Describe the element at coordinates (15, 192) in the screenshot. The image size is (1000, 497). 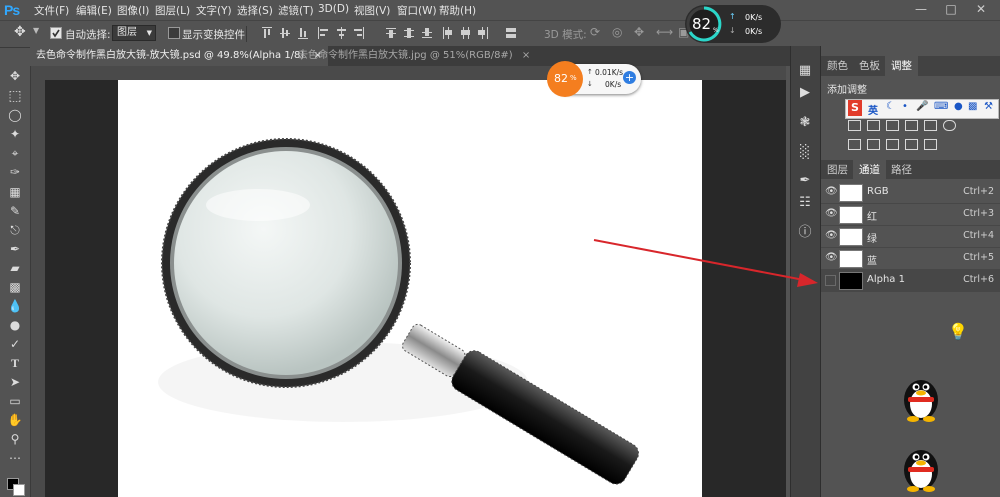
I see `healing-brush-tool-icon: ▦` at that location.